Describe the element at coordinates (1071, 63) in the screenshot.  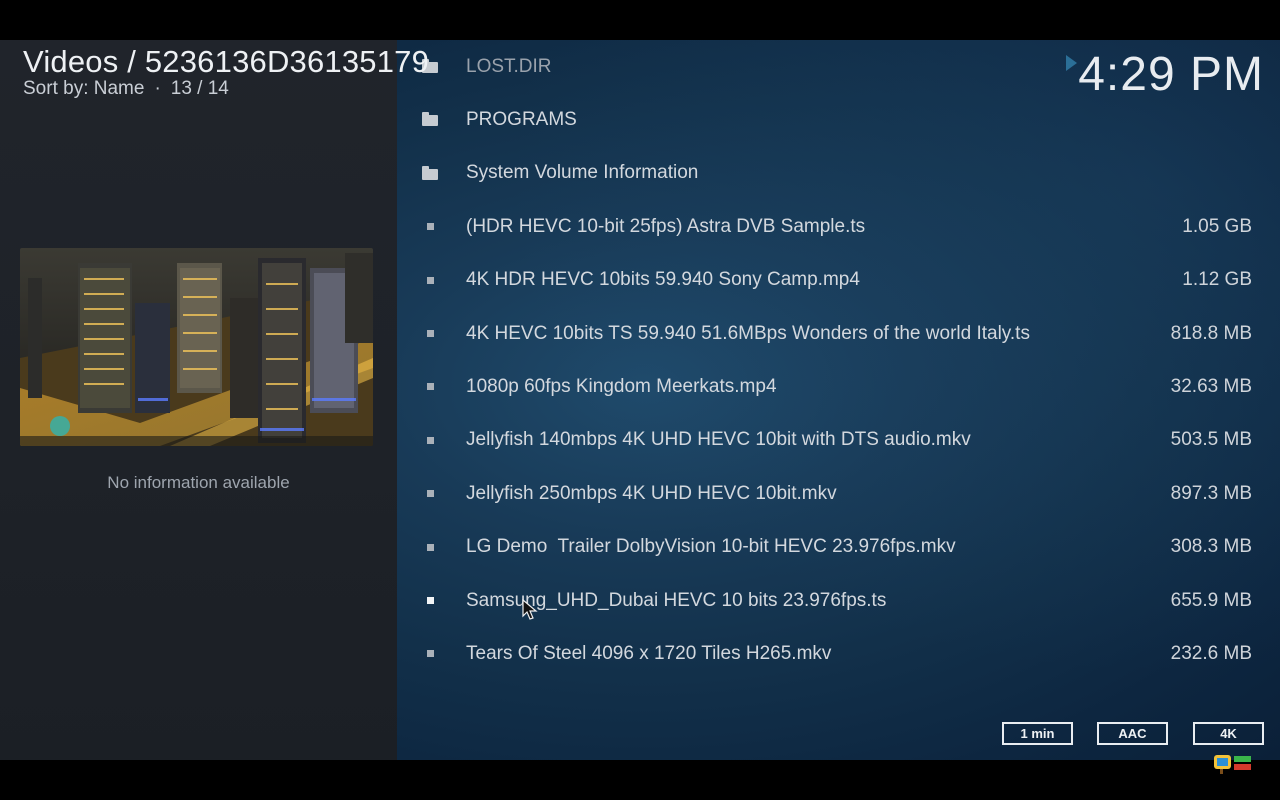
I see `play-indicator-icon` at that location.